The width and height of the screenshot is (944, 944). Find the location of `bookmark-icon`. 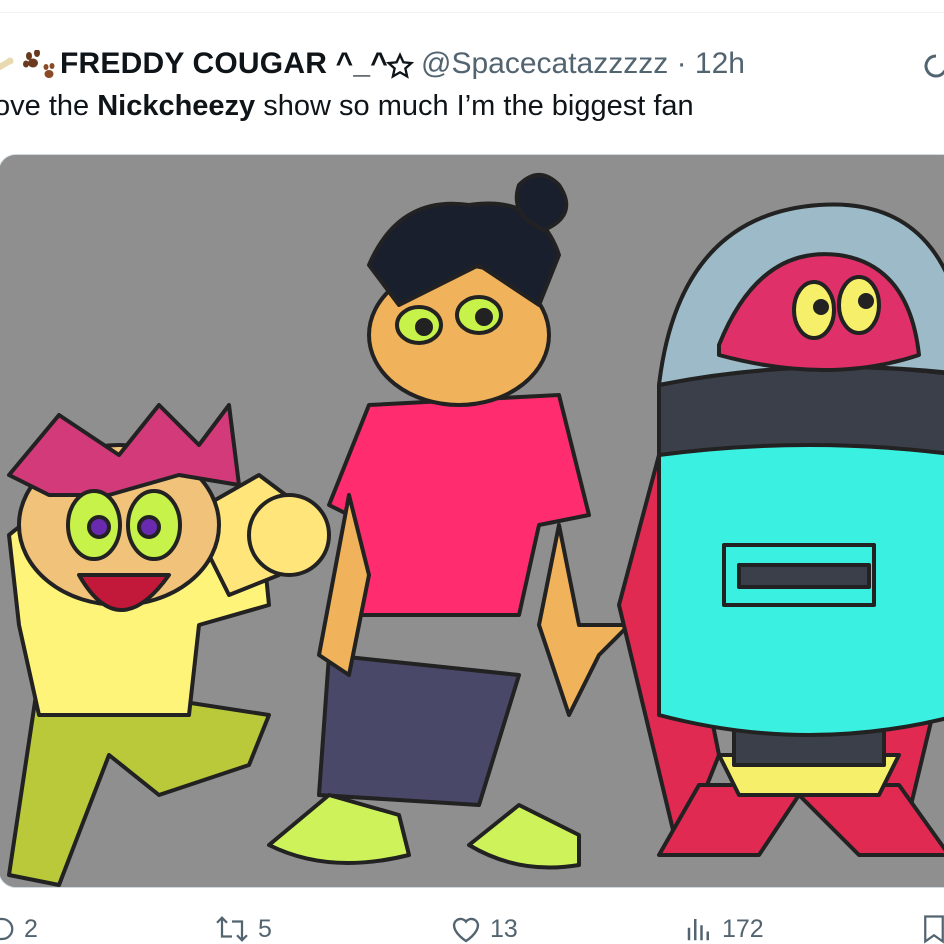

bookmark-icon is located at coordinates (934, 929).